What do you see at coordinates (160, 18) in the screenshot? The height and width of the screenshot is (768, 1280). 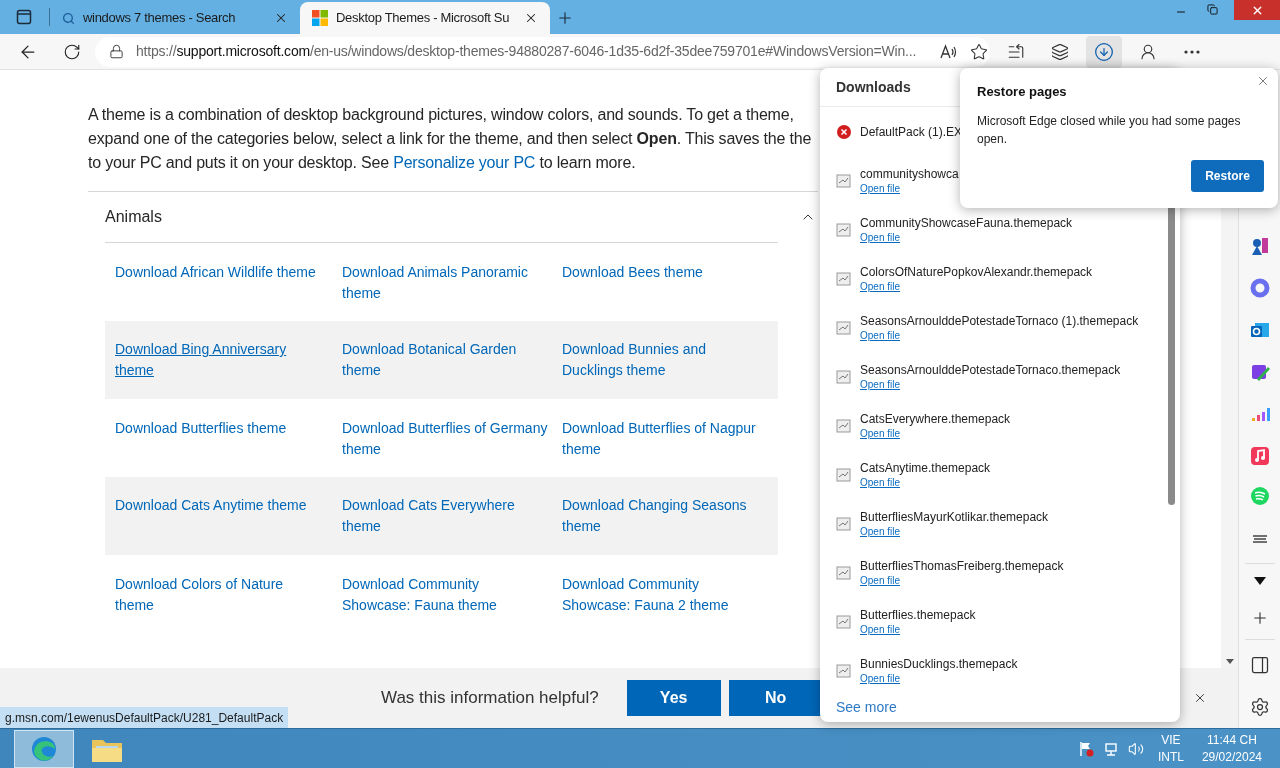 I see `tab-title: windows 7 themes - Search` at bounding box center [160, 18].